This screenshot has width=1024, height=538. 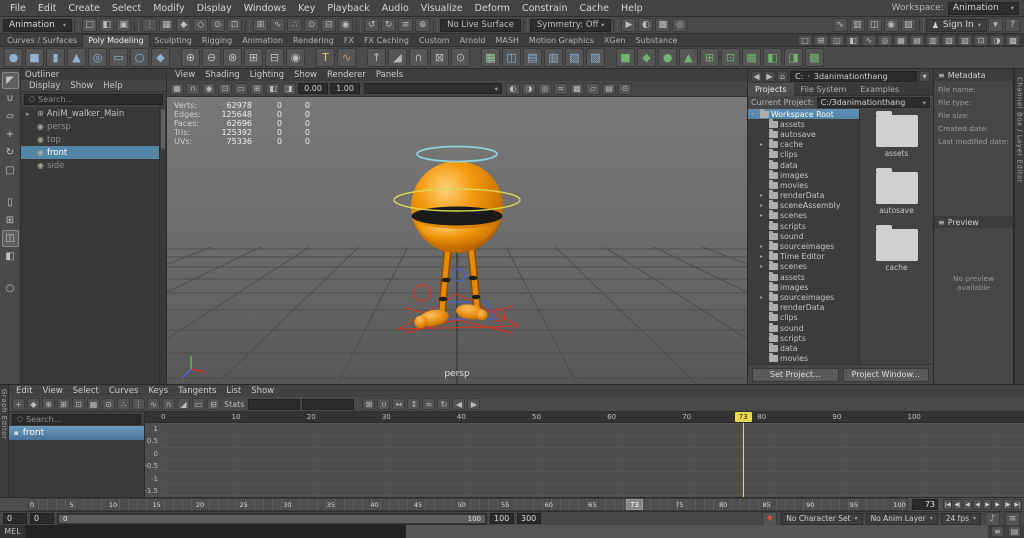 I want to click on shelf-tab: Rigging, so click(x=217, y=40).